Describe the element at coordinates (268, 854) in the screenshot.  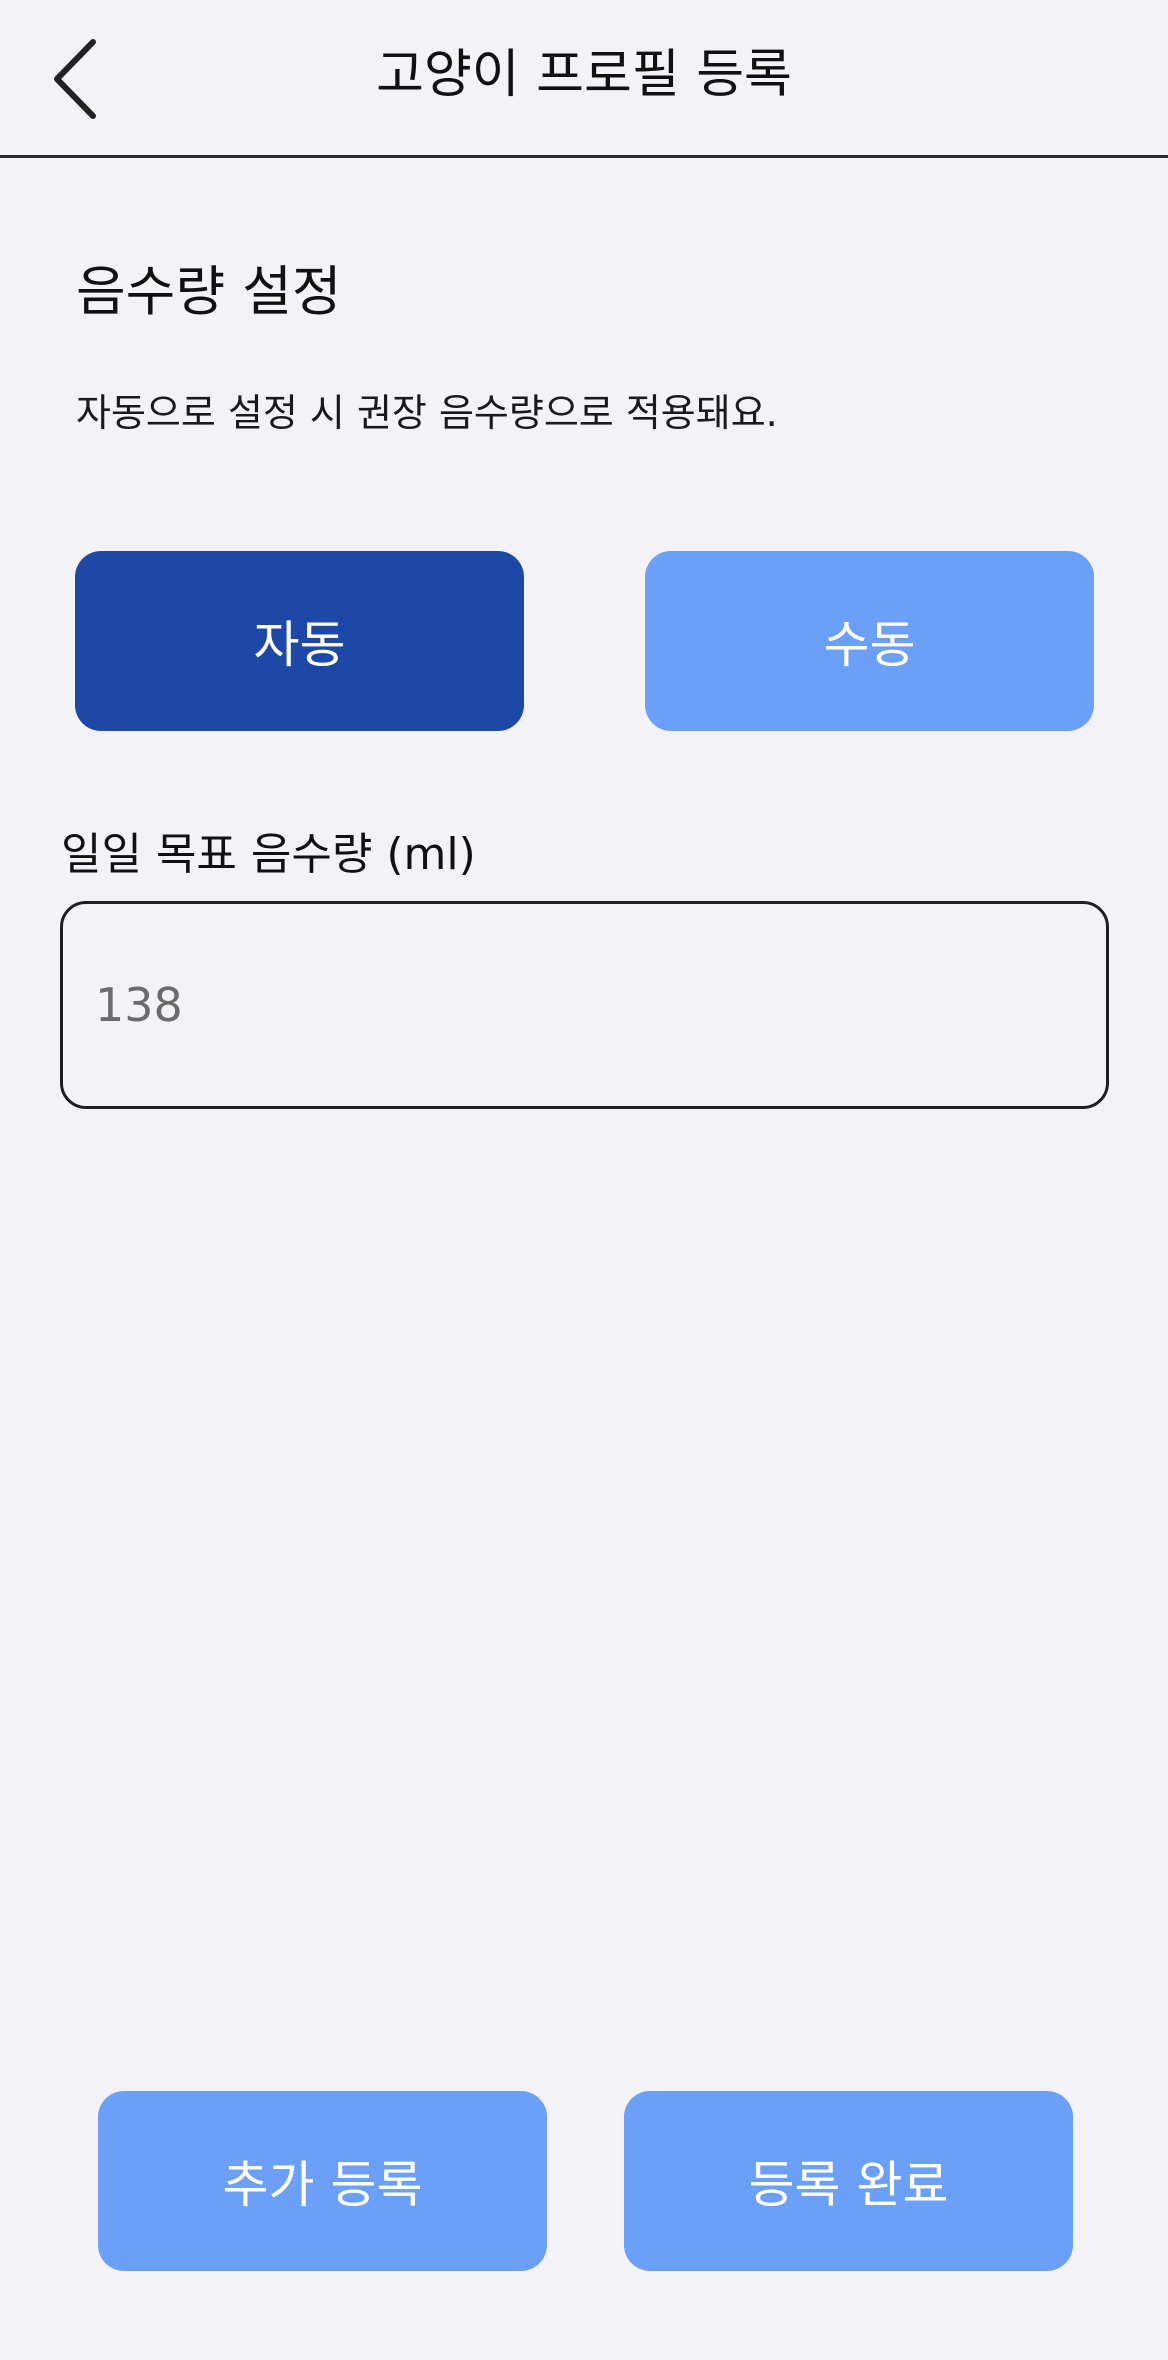
I see `daily-goal-label: 일일 목표 음수량 (ml)` at that location.